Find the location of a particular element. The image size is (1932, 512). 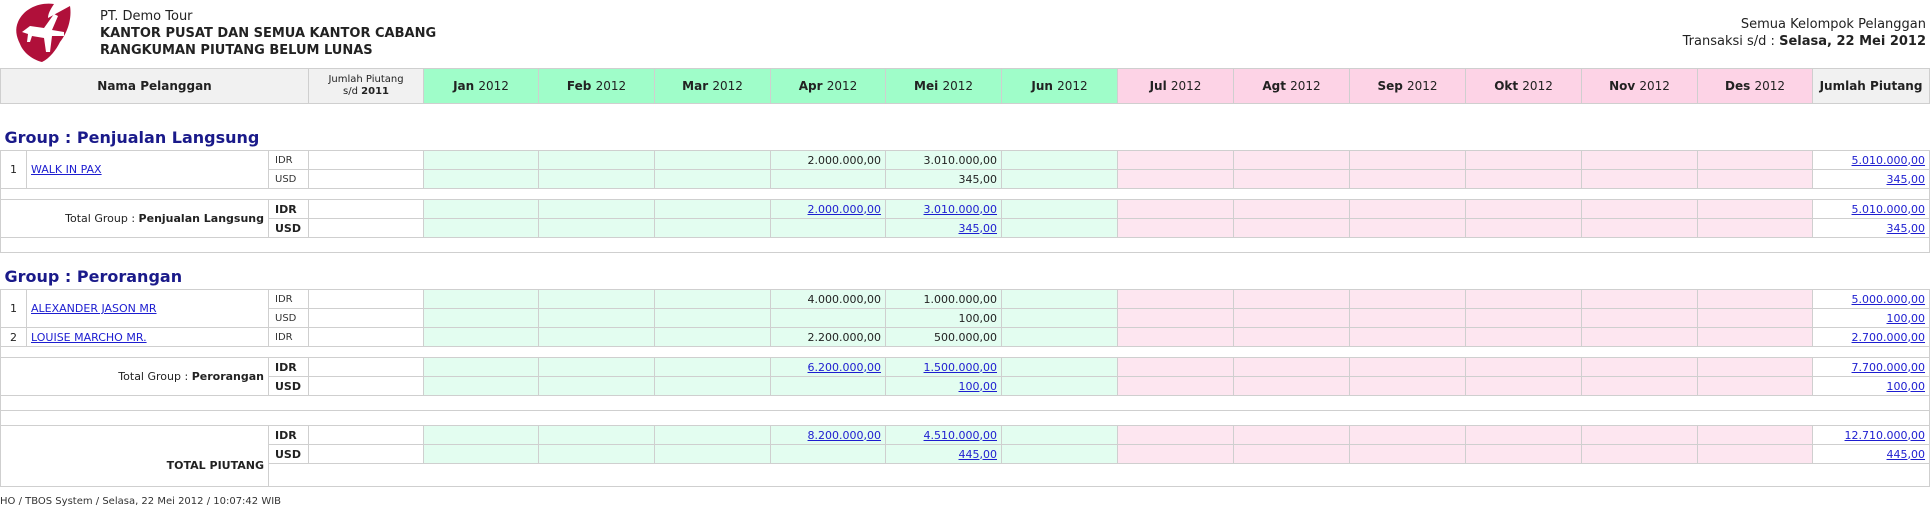

company-scope: KANTOR PUSAT DAN SEMUA KANTOR CABANG is located at coordinates (268, 33).